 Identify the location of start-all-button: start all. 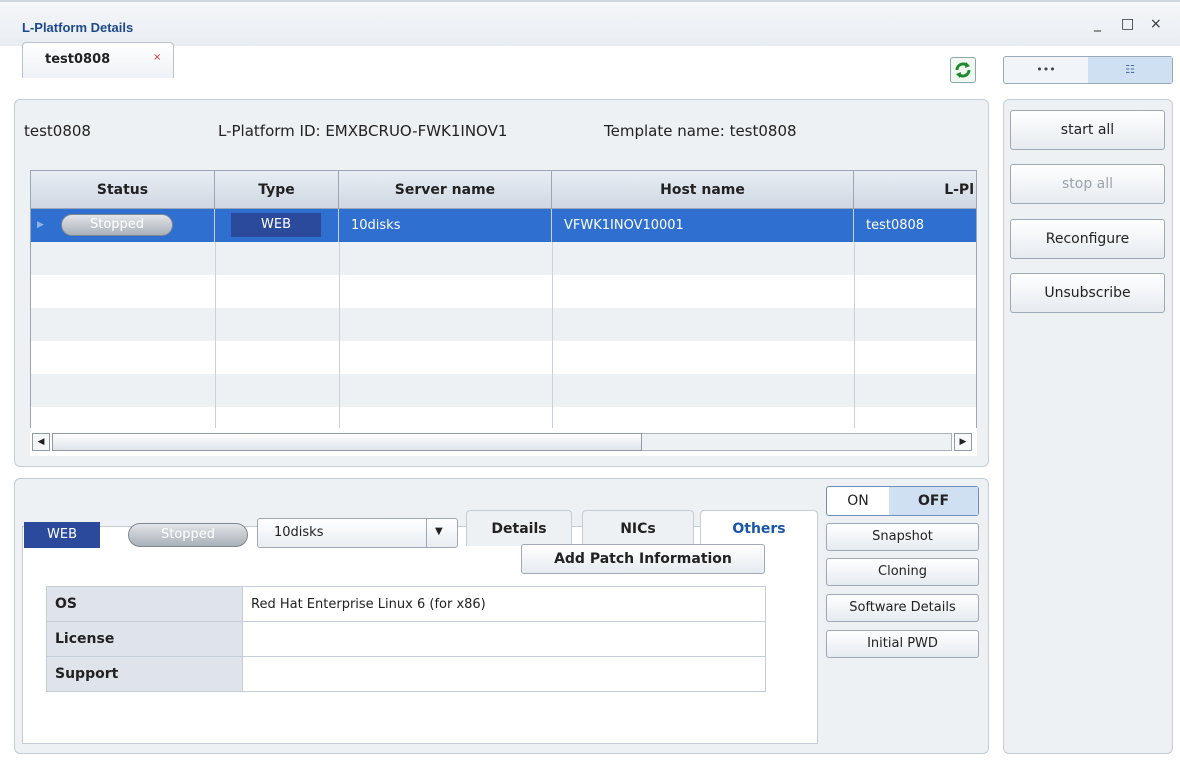
(1087, 130).